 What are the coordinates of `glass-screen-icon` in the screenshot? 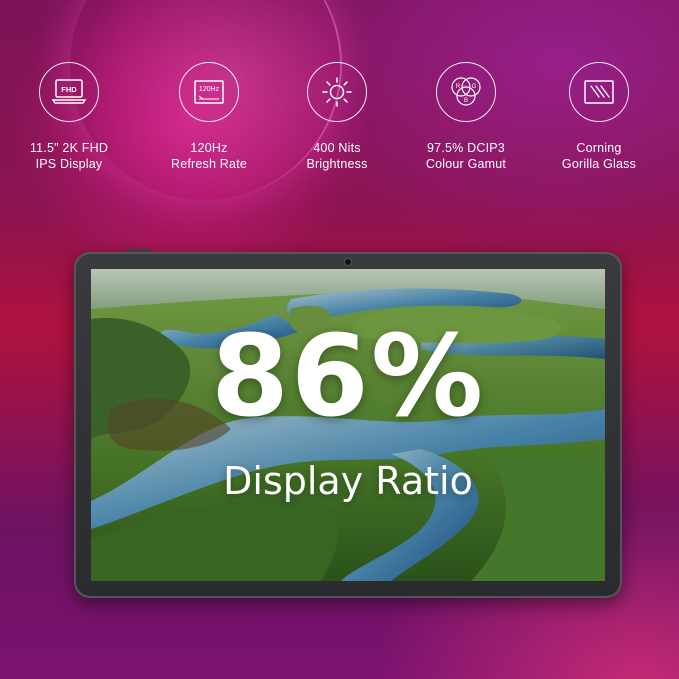 It's located at (599, 92).